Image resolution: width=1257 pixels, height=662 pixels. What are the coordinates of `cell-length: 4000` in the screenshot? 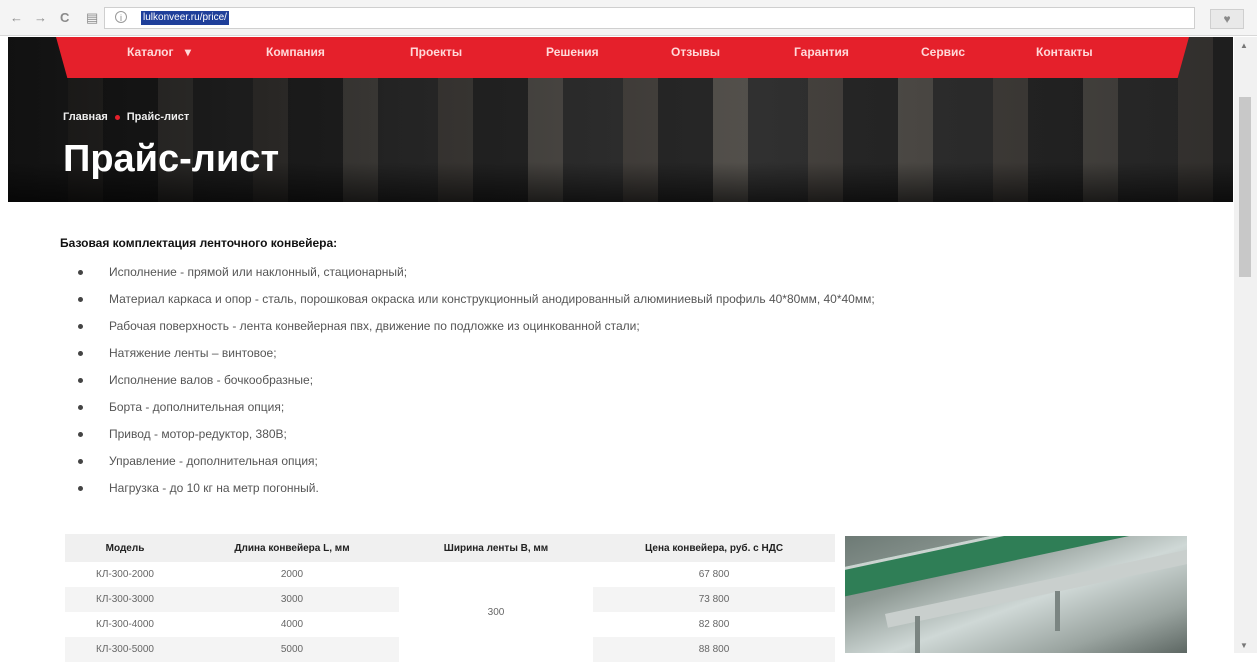 It's located at (292, 624).